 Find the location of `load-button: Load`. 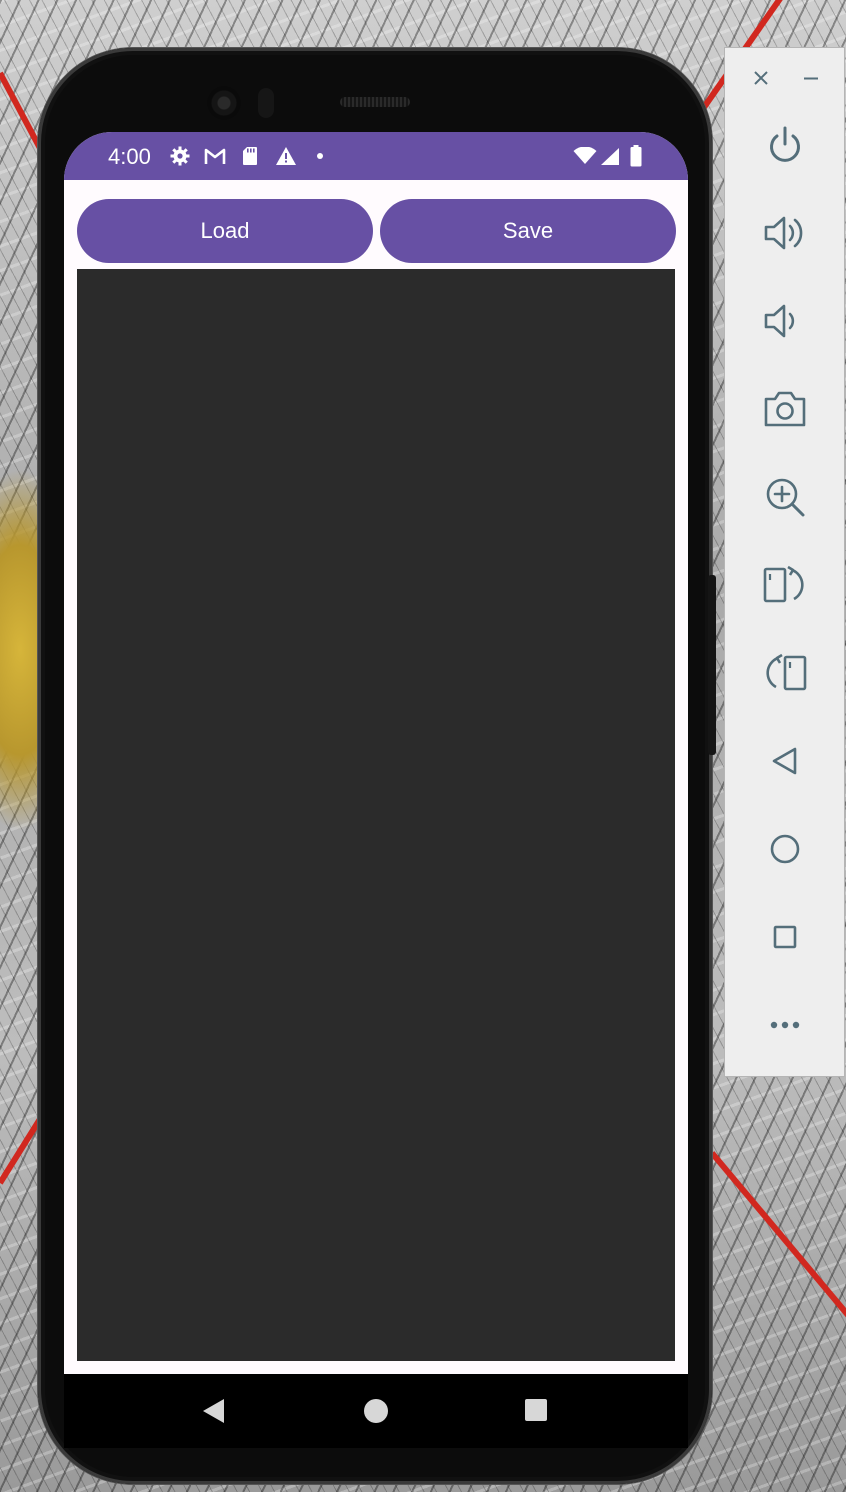

load-button: Load is located at coordinates (225, 231).